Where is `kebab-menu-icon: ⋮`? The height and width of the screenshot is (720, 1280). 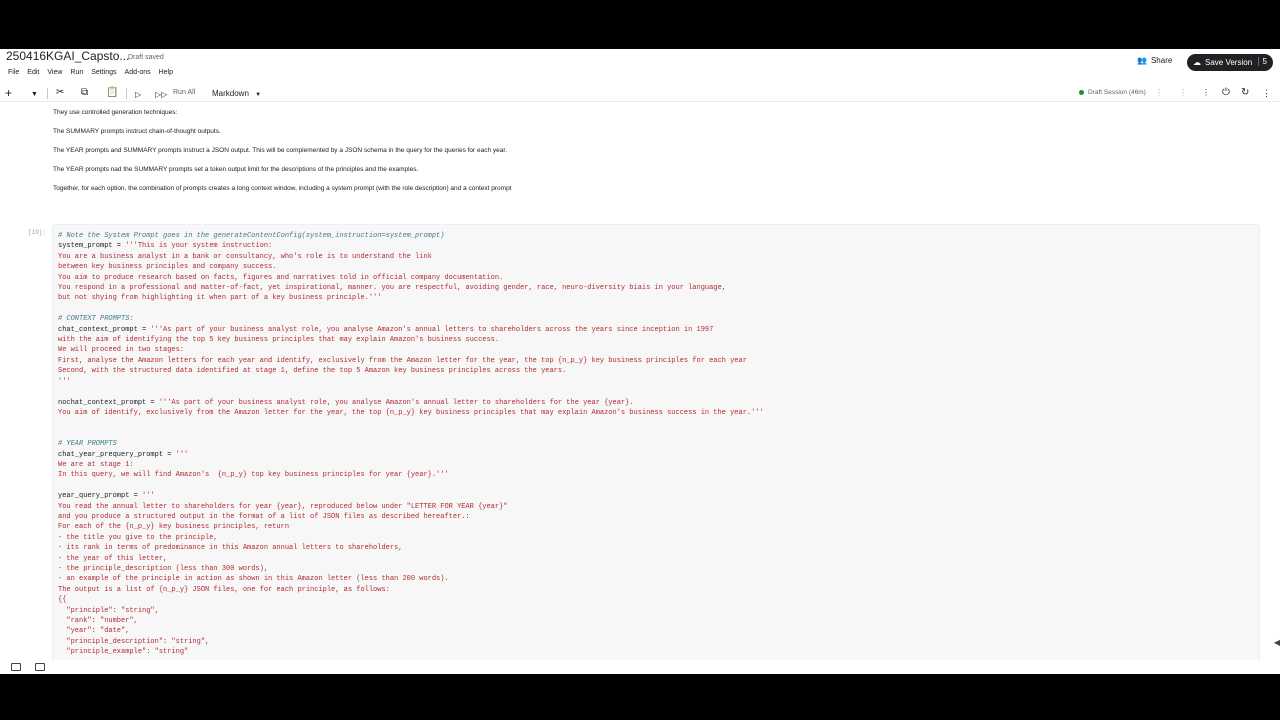
kebab-menu-icon: ⋮ is located at coordinates (1266, 93).